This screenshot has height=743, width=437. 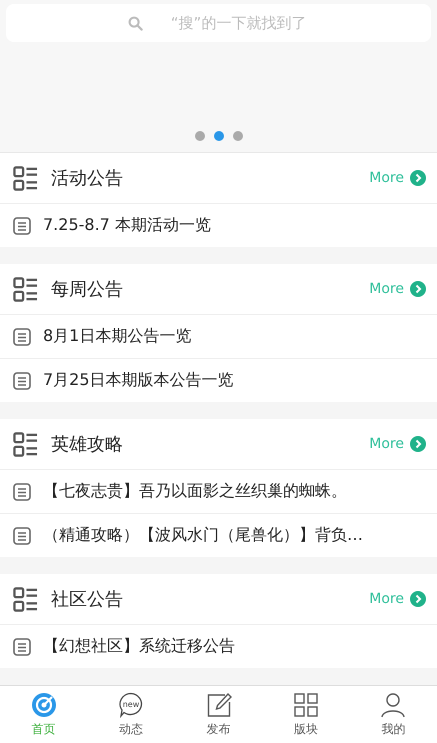 What do you see at coordinates (218, 492) in the screenshot?
I see `announcement-item: 【七夜志贵】吾乃以面影之丝织巢的蜘蛛。` at bounding box center [218, 492].